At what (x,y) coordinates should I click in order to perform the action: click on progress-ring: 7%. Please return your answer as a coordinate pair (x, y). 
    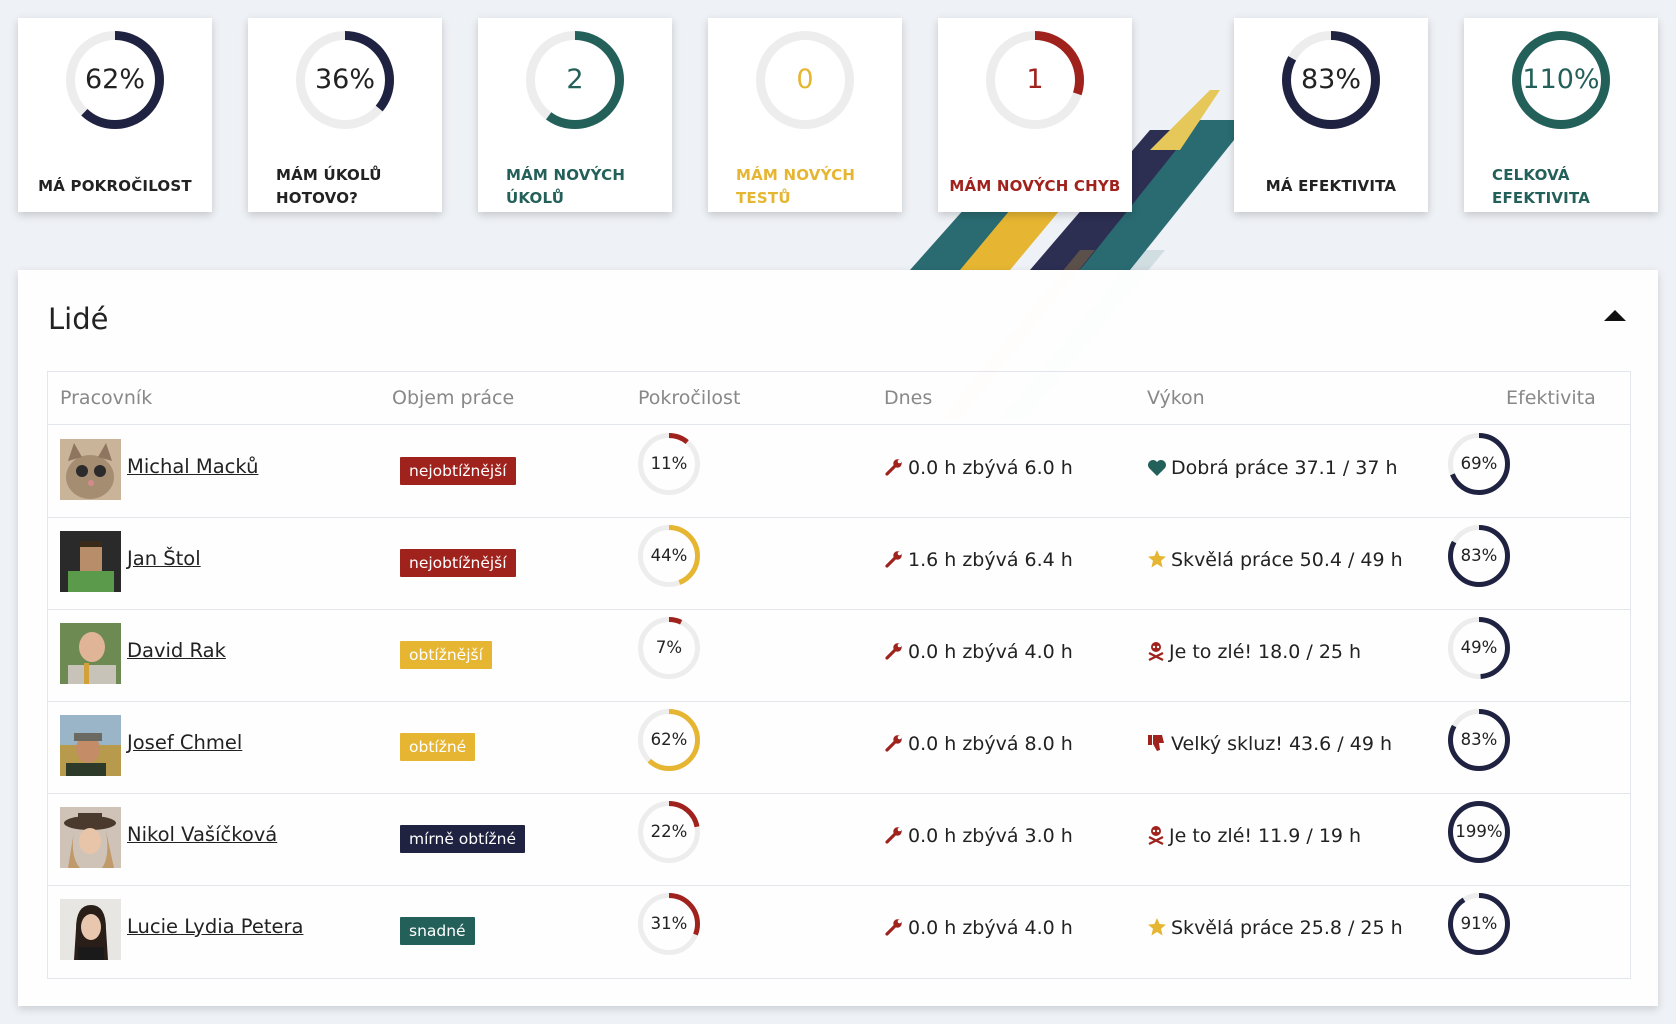
    Looking at the image, I should click on (669, 648).